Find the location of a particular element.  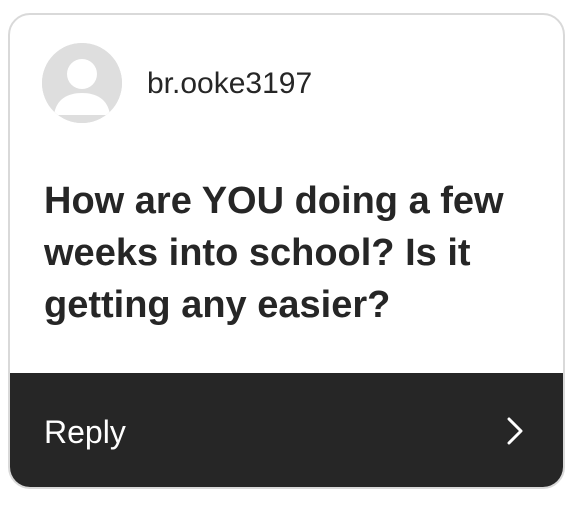

reply-label: Reply is located at coordinates (85, 432).